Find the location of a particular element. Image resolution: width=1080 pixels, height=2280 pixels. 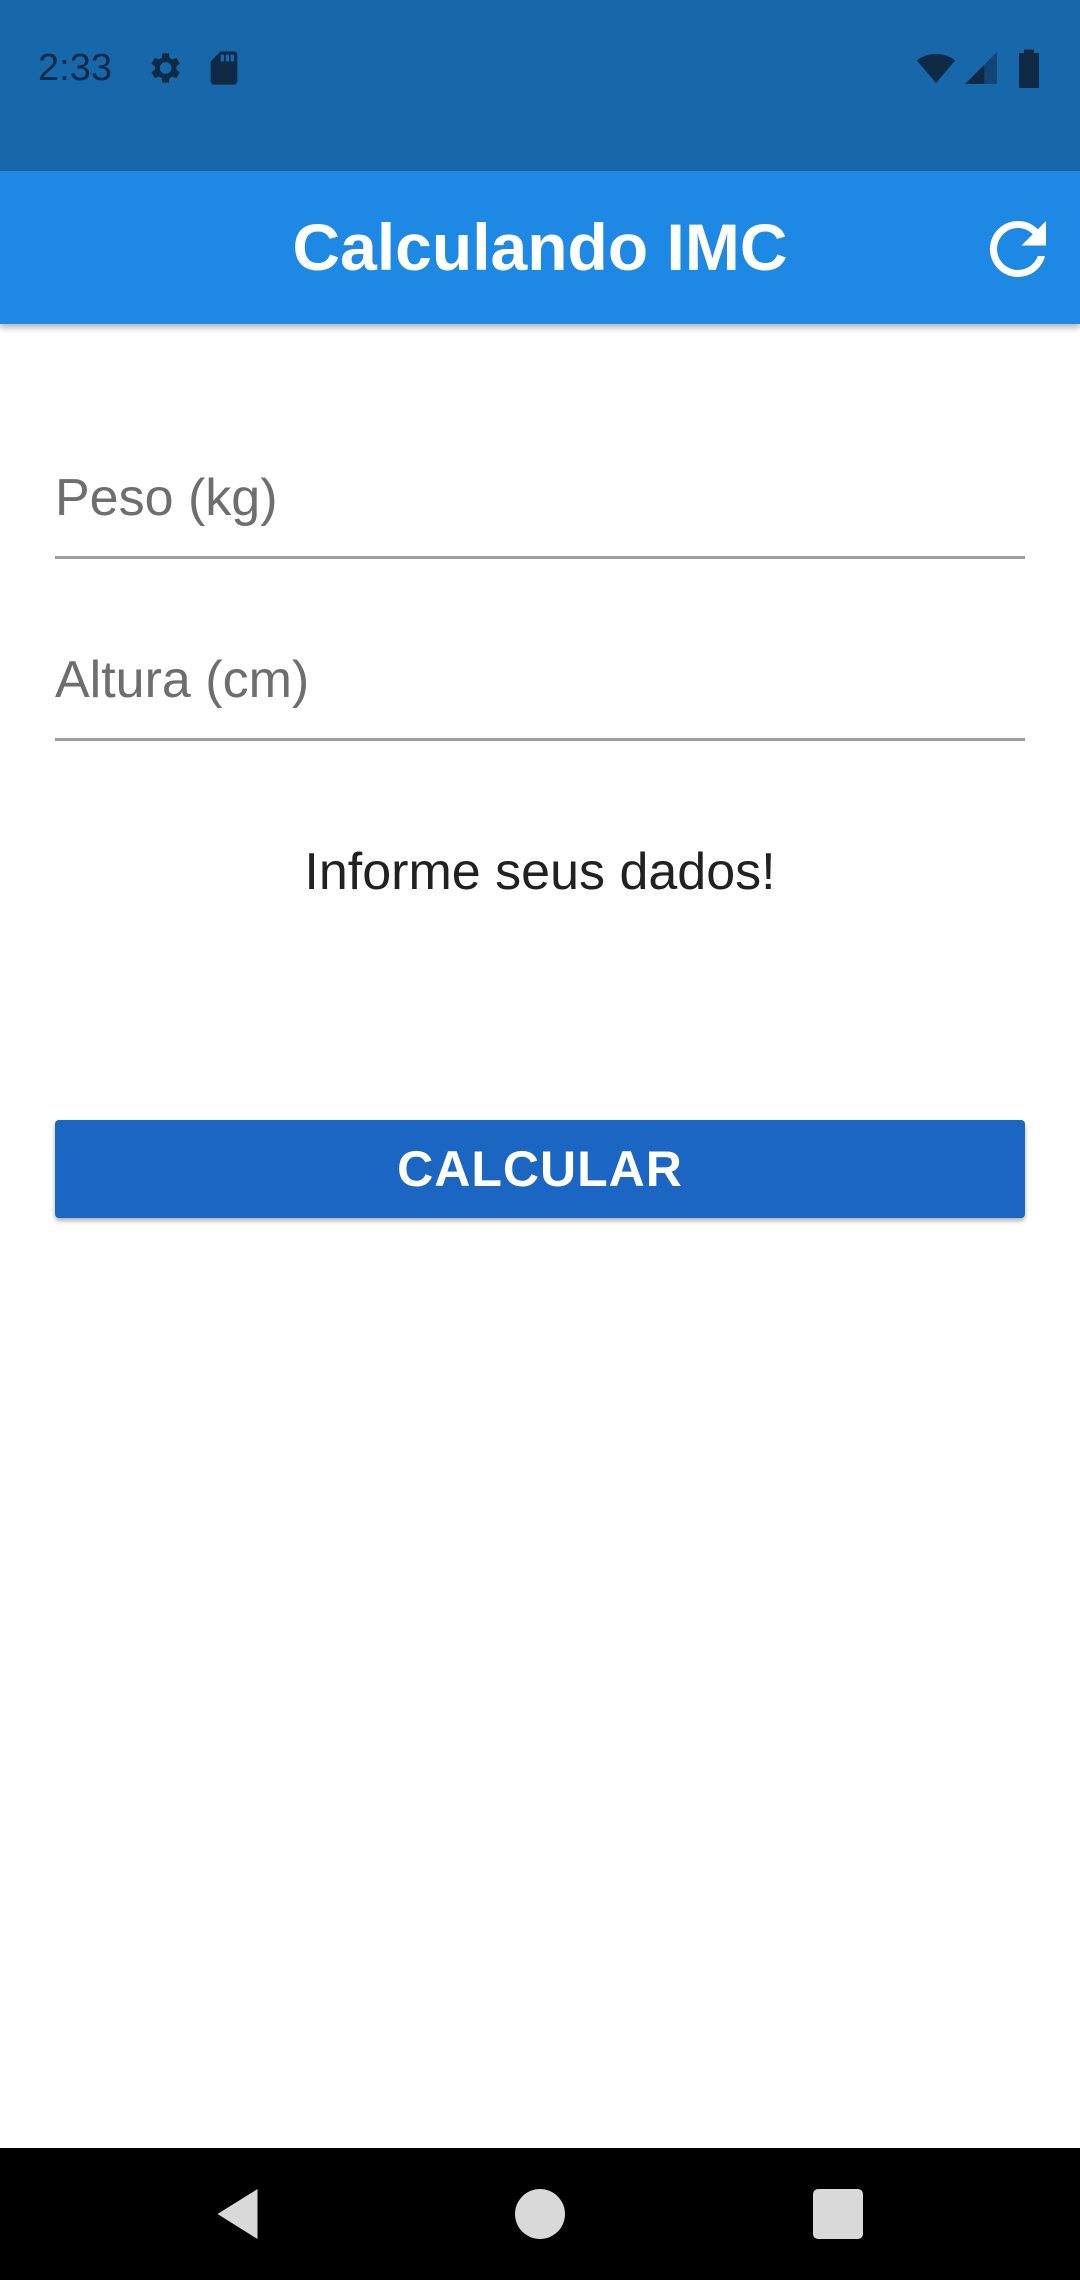

height-field is located at coordinates (540, 682).